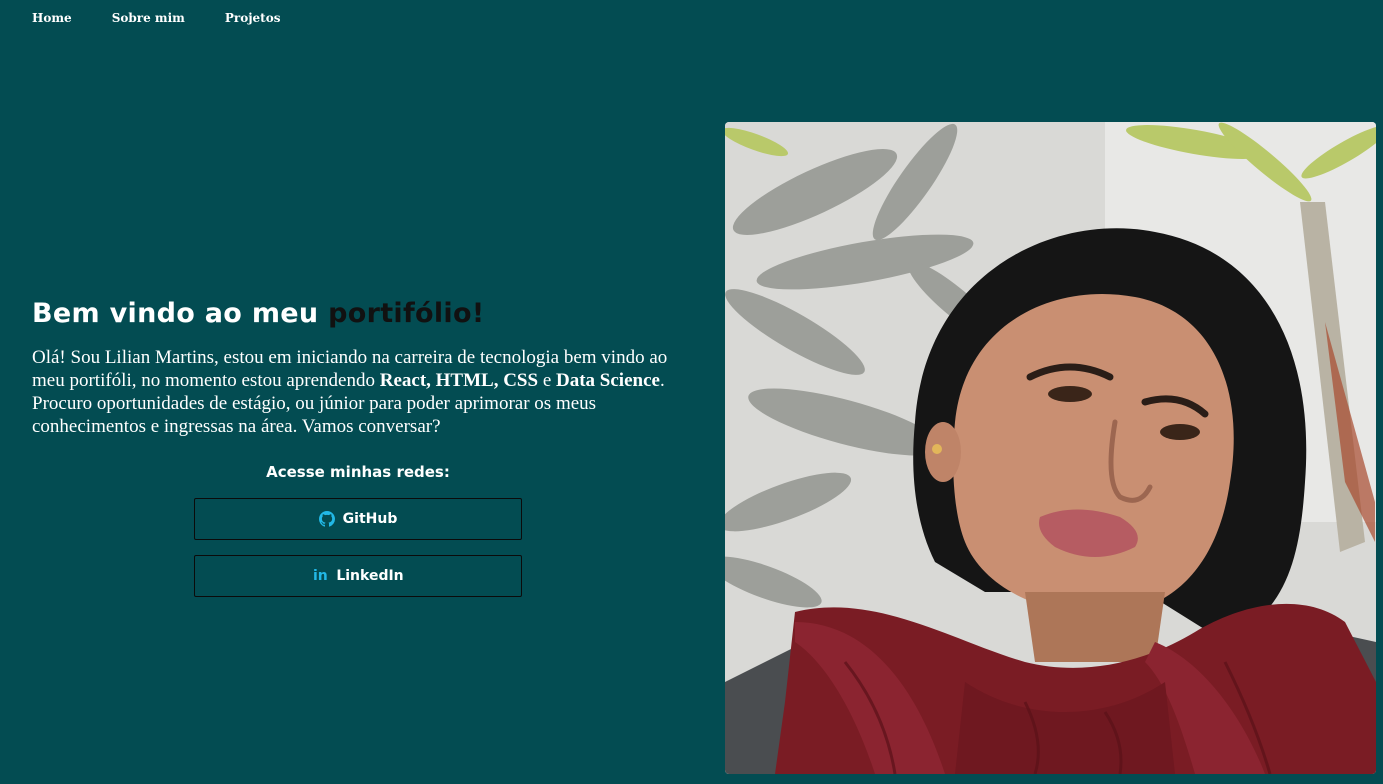 This screenshot has height=784, width=1383. Describe the element at coordinates (370, 576) in the screenshot. I see `linkedin-button-label: LinkedIn` at that location.